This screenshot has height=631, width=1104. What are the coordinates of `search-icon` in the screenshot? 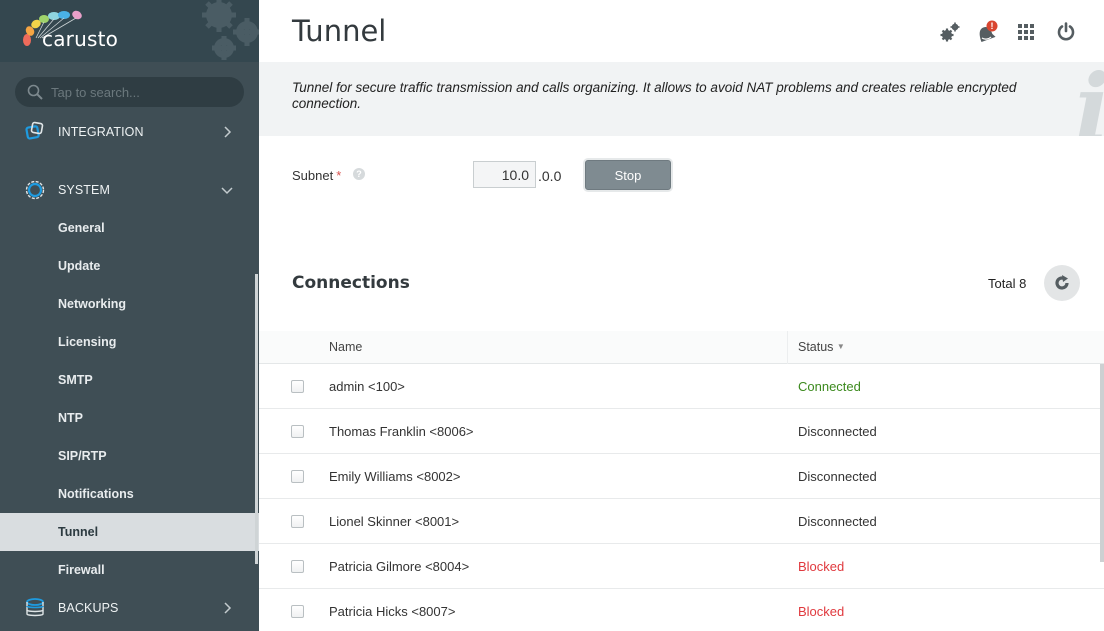 It's located at (35, 92).